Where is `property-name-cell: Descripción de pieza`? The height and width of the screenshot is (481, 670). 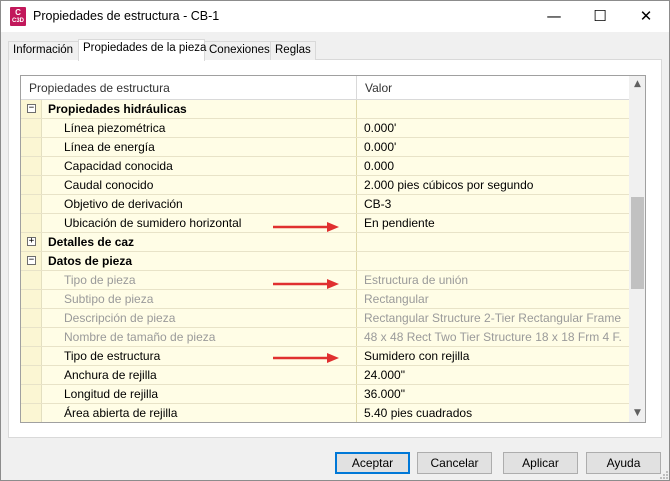 property-name-cell: Descripción de pieza is located at coordinates (189, 318).